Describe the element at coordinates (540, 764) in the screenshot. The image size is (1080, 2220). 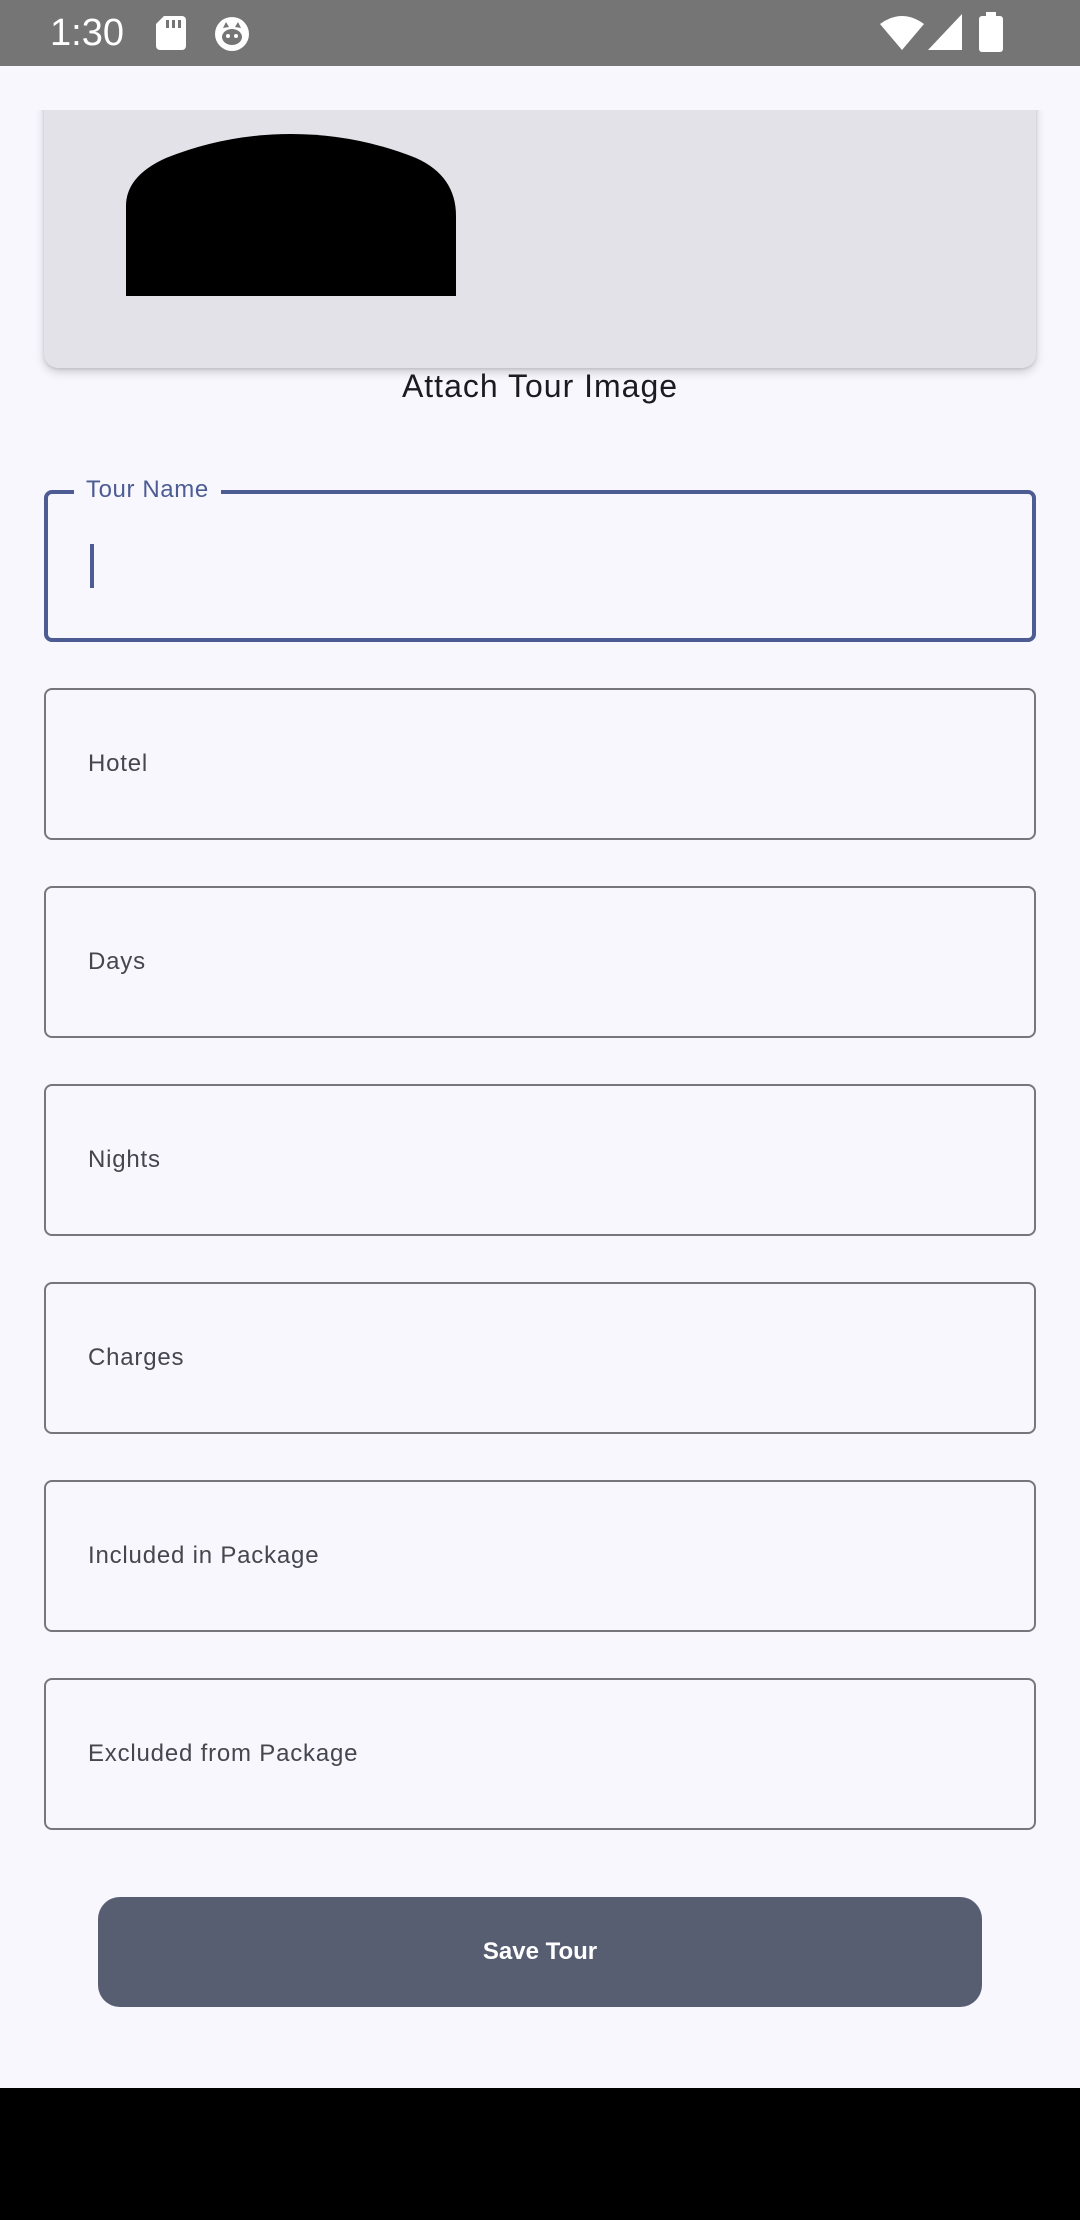
I see `hotel-field: Hotel` at that location.